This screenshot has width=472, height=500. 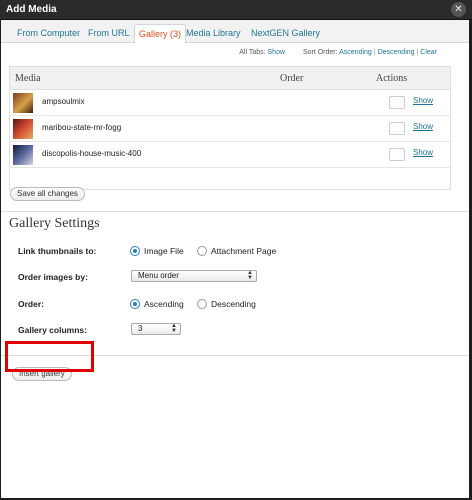 I want to click on media-title: maribou-state-mr-fogg, so click(x=82, y=127).